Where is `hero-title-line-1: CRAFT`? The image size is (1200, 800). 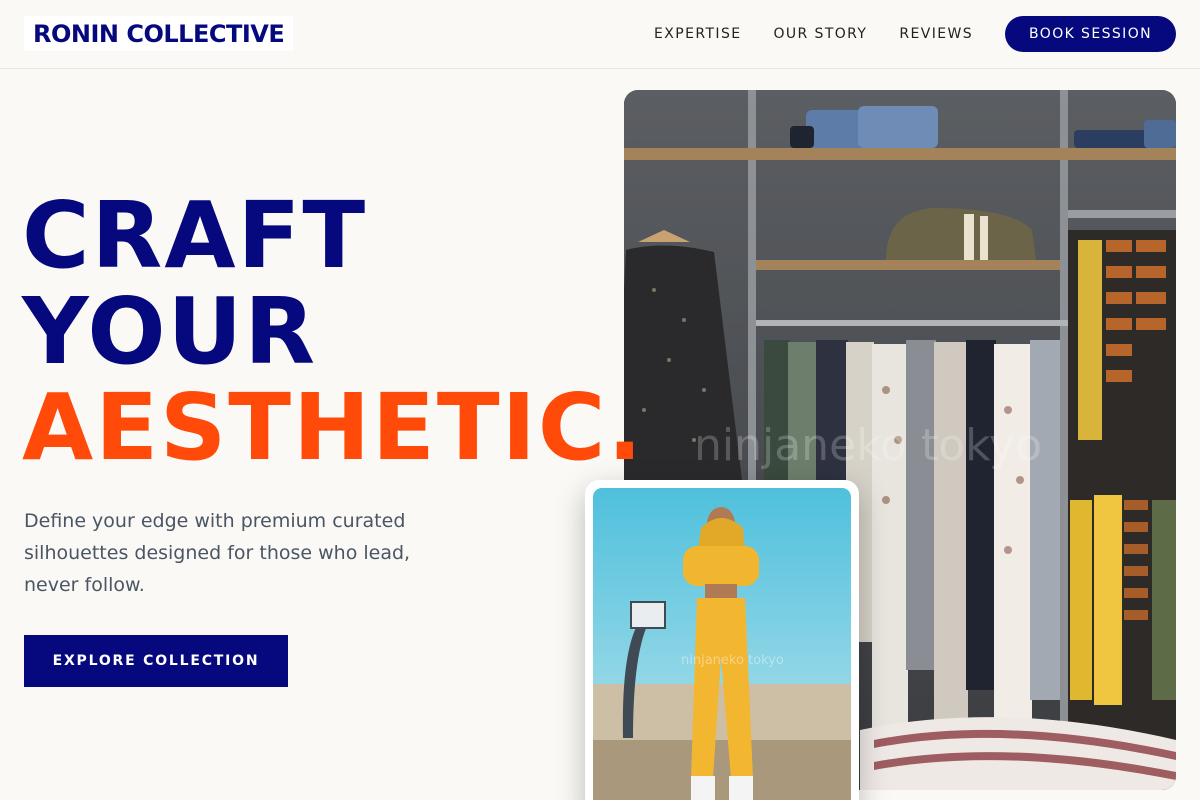 hero-title-line-1: CRAFT is located at coordinates (195, 235).